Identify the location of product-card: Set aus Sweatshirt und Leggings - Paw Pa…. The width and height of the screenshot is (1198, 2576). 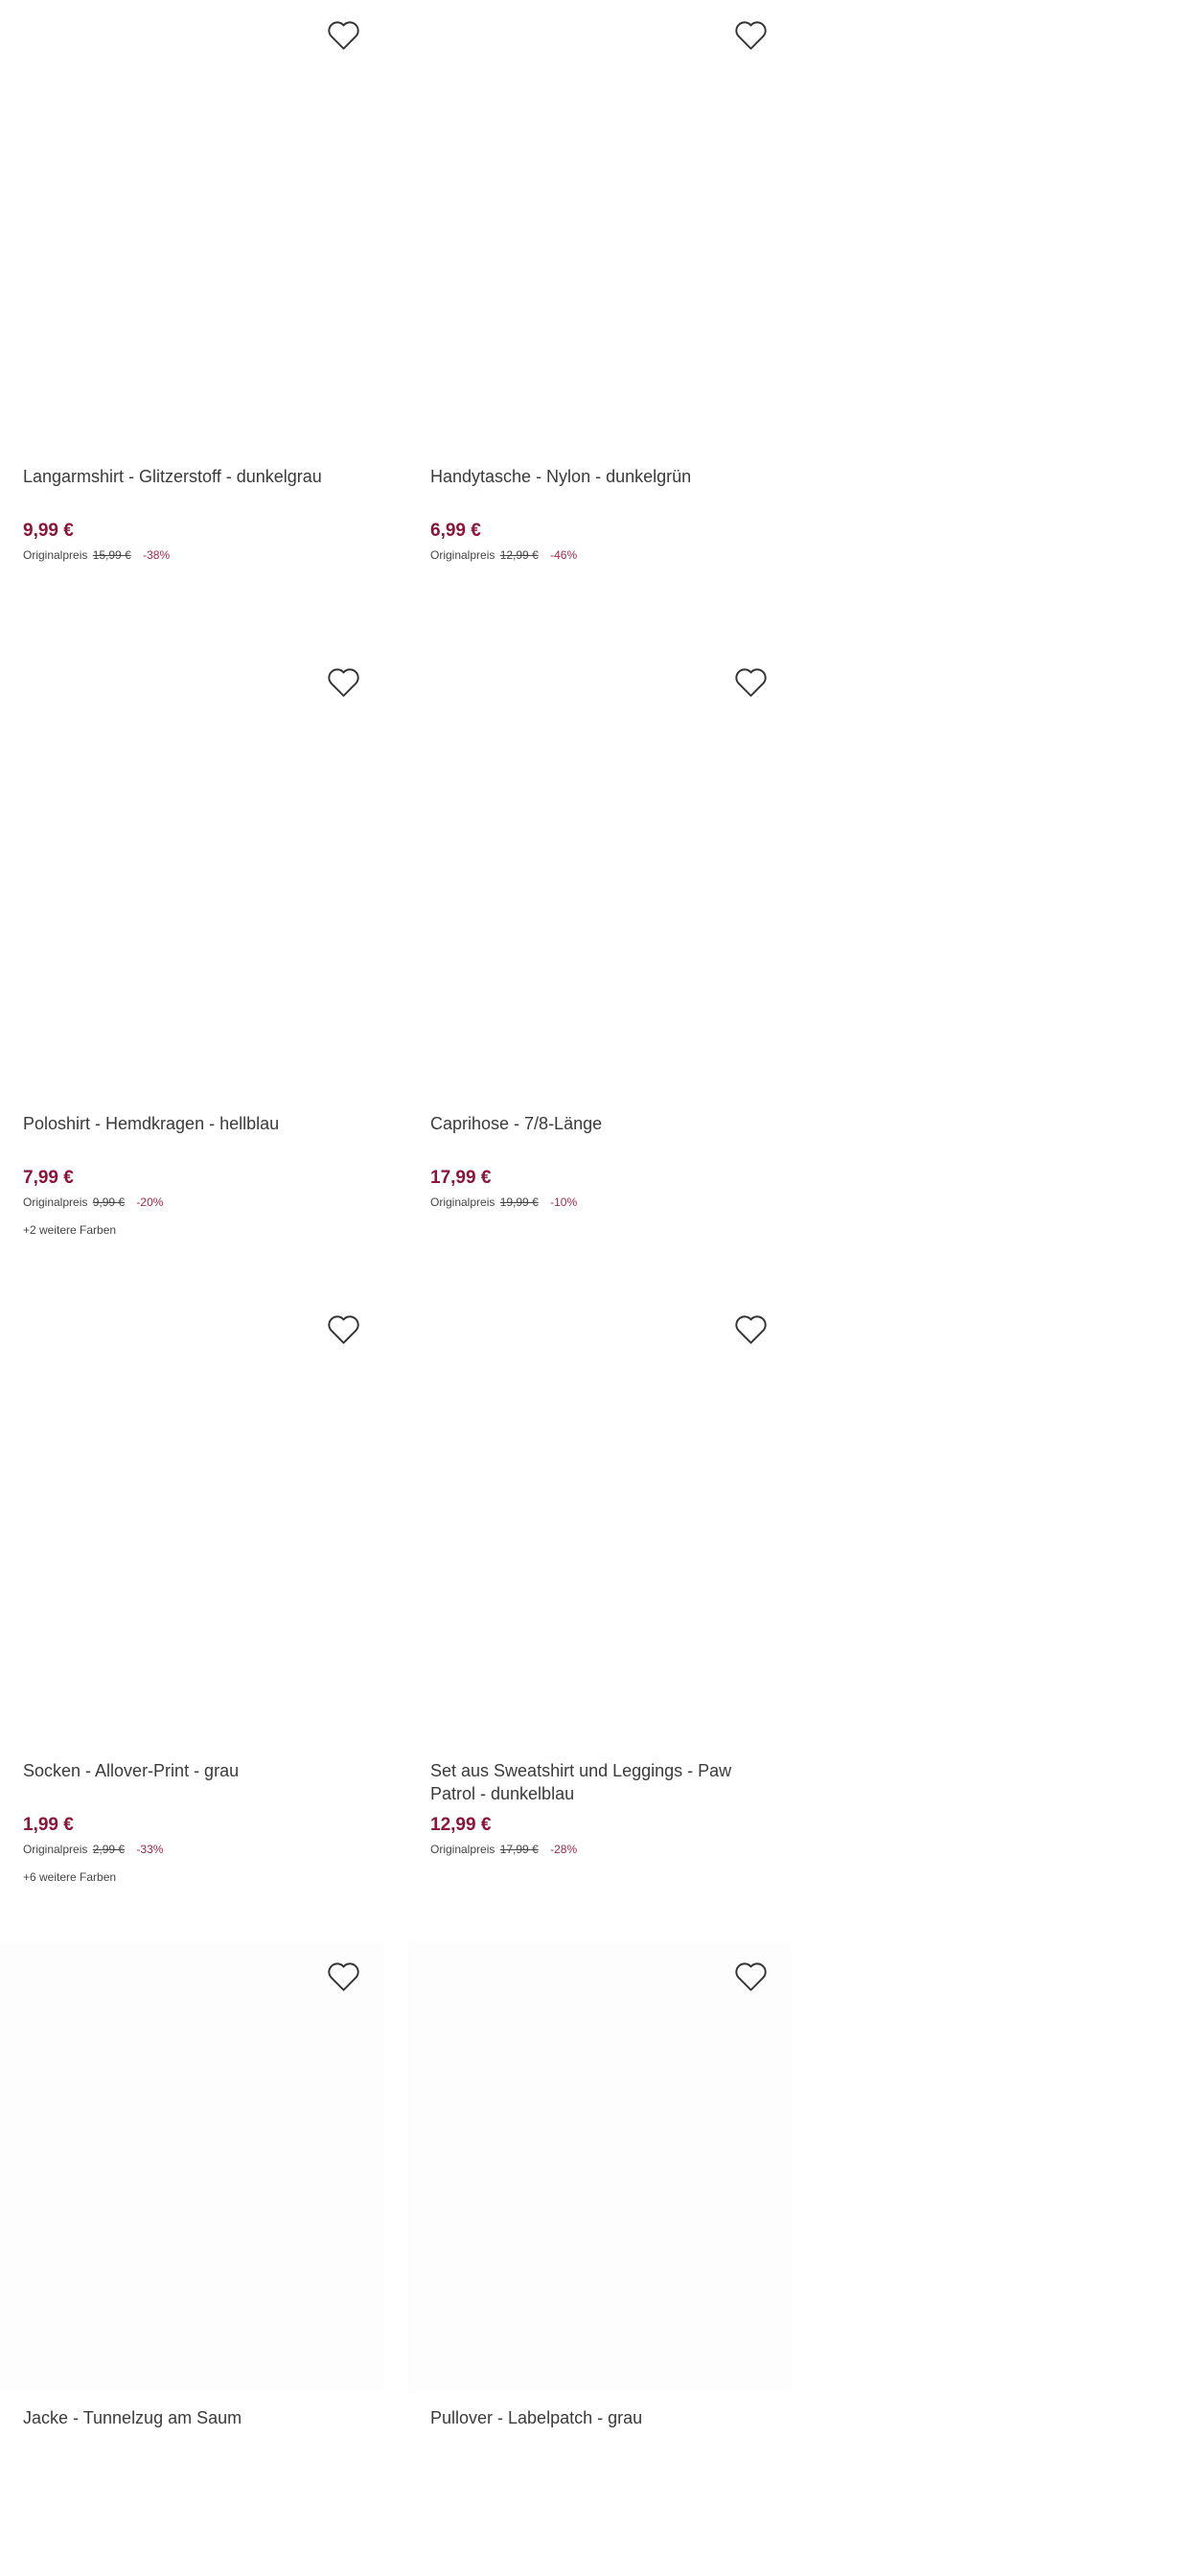
(599, 1612).